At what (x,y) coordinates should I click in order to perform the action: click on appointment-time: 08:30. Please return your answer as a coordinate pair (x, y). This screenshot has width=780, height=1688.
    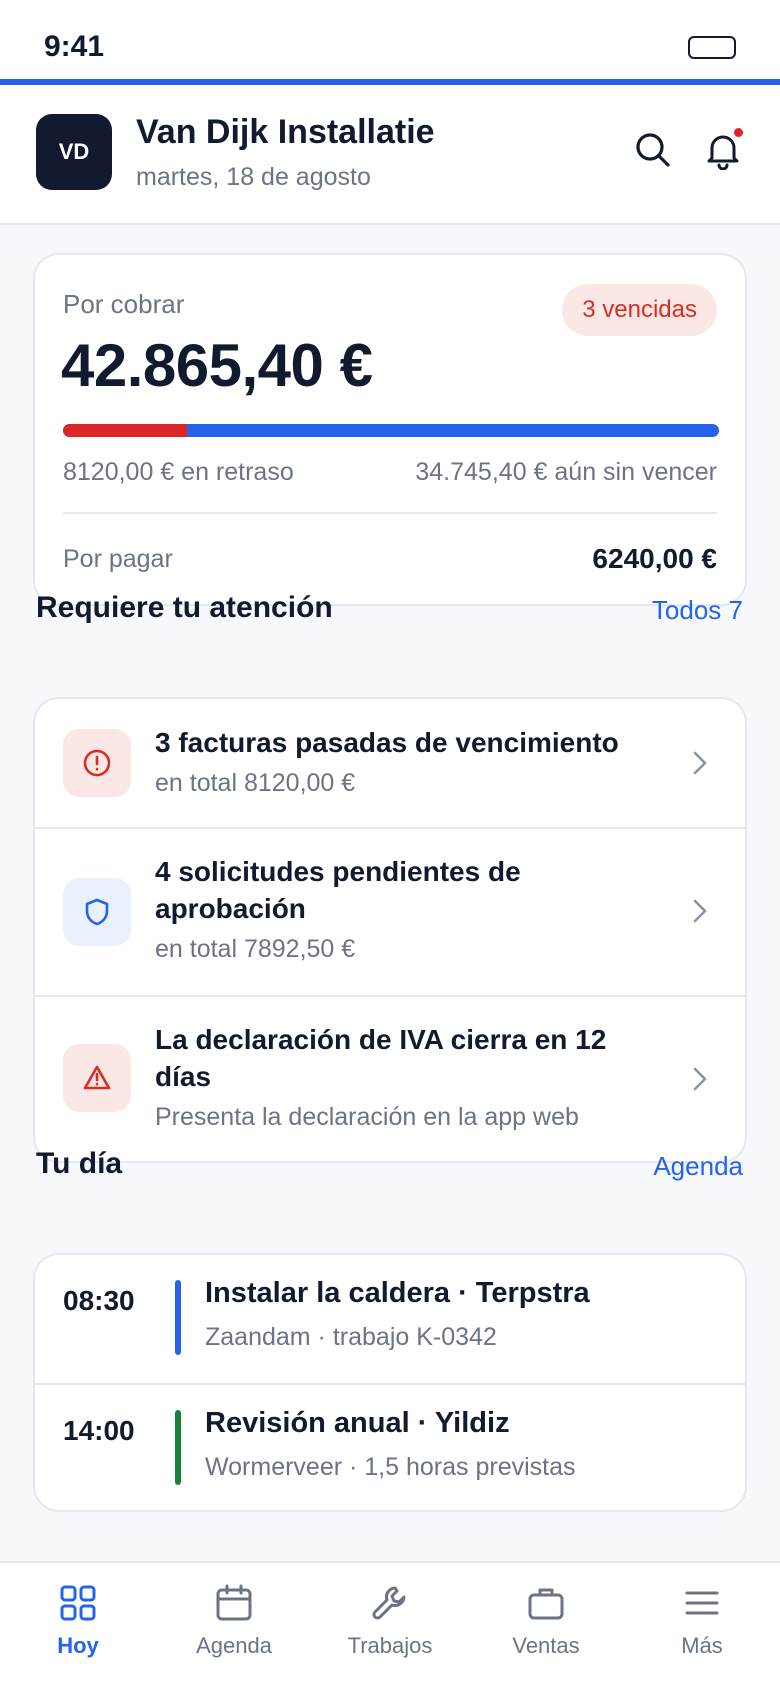
    Looking at the image, I should click on (99, 1300).